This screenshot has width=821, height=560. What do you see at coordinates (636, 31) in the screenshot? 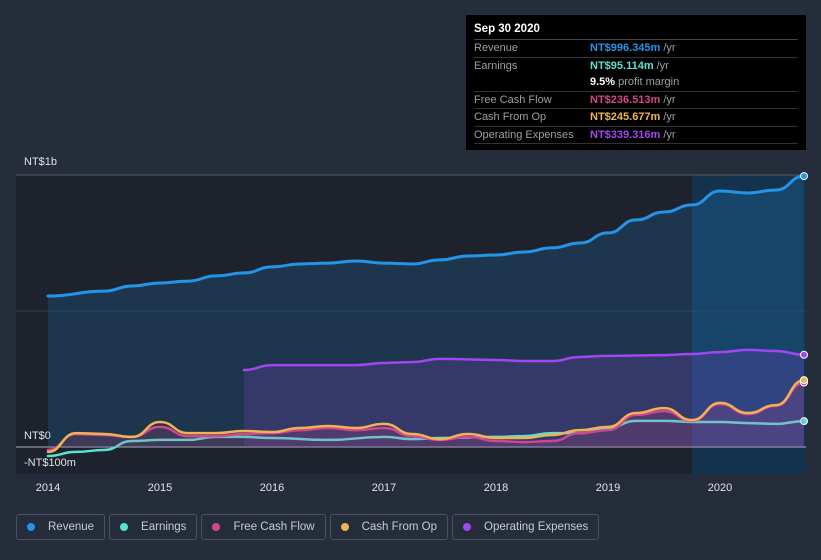
I see `tooltip-date: Sep 30 2020` at bounding box center [636, 31].